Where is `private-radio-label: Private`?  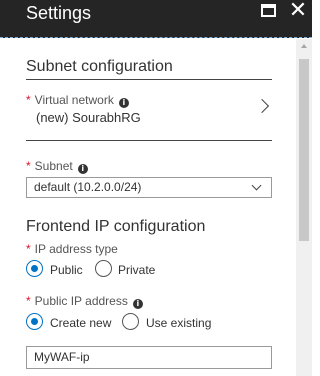
private-radio-label: Private is located at coordinates (136, 270).